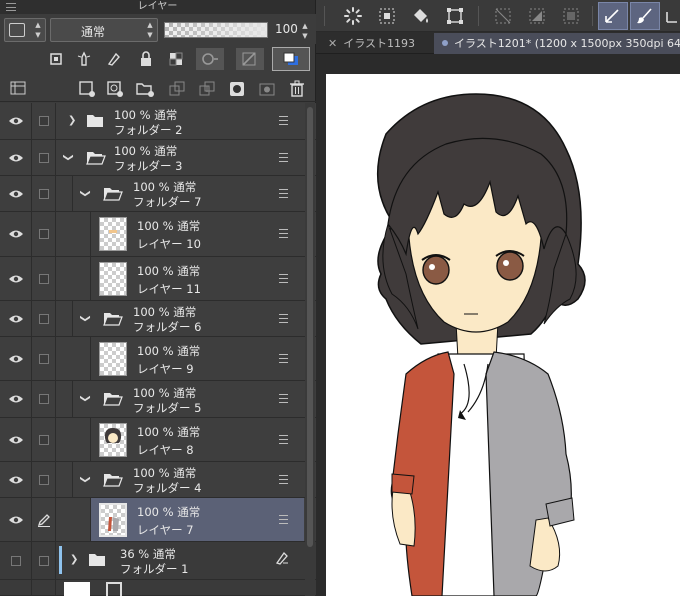 This screenshot has width=680, height=596. I want to click on fill-icon, so click(421, 16).